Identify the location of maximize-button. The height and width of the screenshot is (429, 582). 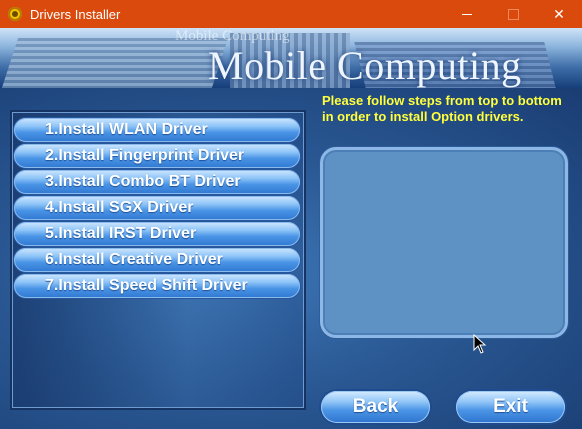
(513, 14).